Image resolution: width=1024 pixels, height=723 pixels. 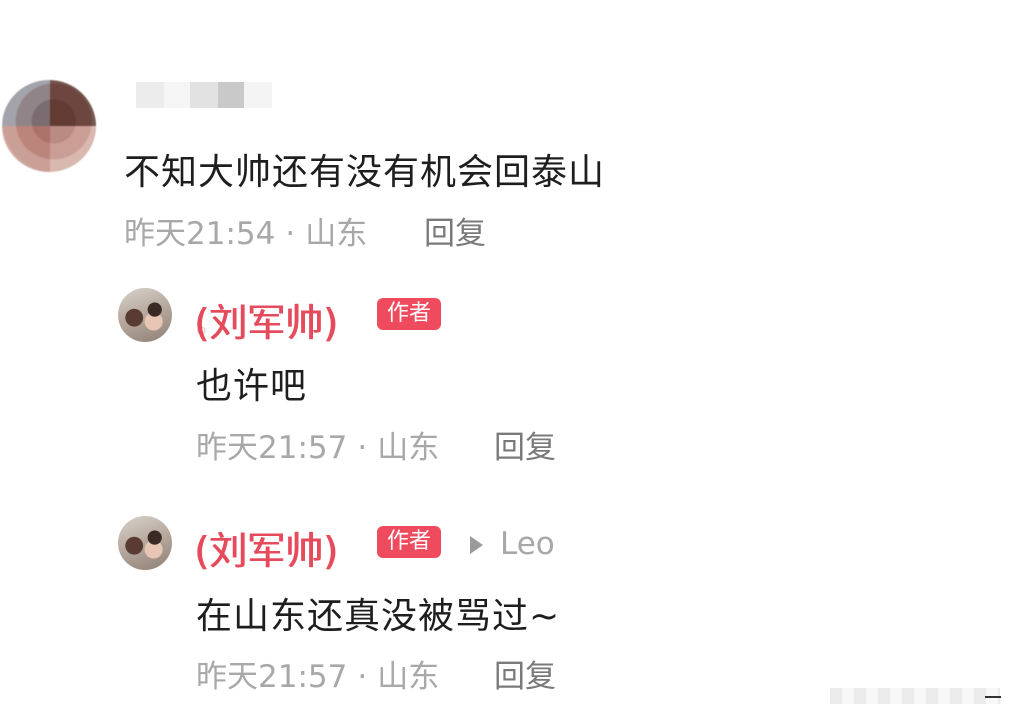 What do you see at coordinates (378, 616) in the screenshot?
I see `reply-text: 在山东还真没被骂过~` at bounding box center [378, 616].